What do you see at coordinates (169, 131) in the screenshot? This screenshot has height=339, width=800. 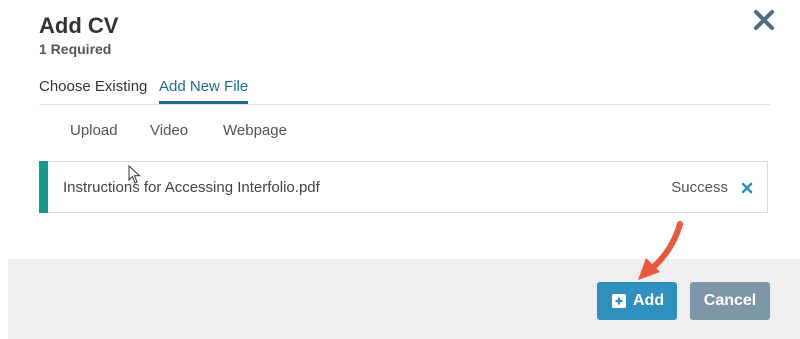 I see `subtab-video: Video` at bounding box center [169, 131].